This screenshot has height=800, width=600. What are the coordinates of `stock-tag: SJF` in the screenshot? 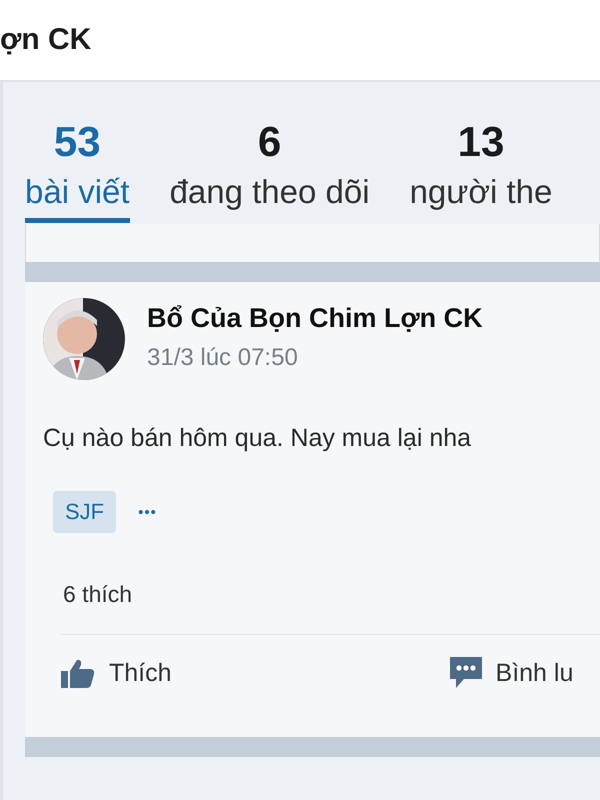 It's located at (84, 512).